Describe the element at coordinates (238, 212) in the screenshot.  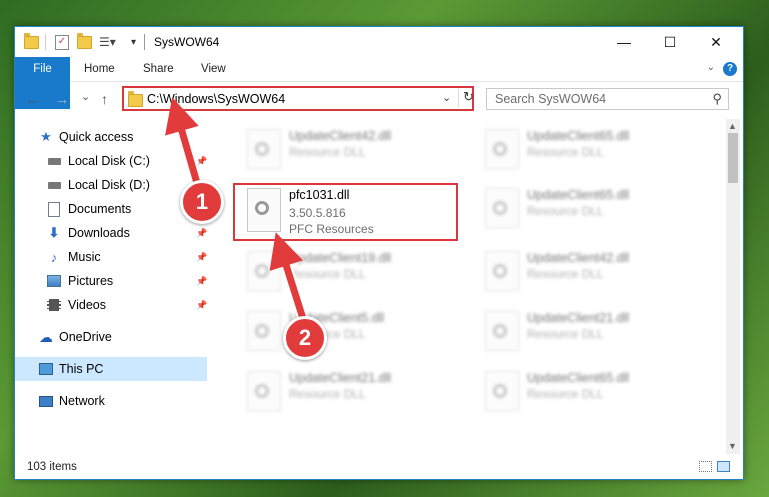
I see `annotation-arrows` at that location.